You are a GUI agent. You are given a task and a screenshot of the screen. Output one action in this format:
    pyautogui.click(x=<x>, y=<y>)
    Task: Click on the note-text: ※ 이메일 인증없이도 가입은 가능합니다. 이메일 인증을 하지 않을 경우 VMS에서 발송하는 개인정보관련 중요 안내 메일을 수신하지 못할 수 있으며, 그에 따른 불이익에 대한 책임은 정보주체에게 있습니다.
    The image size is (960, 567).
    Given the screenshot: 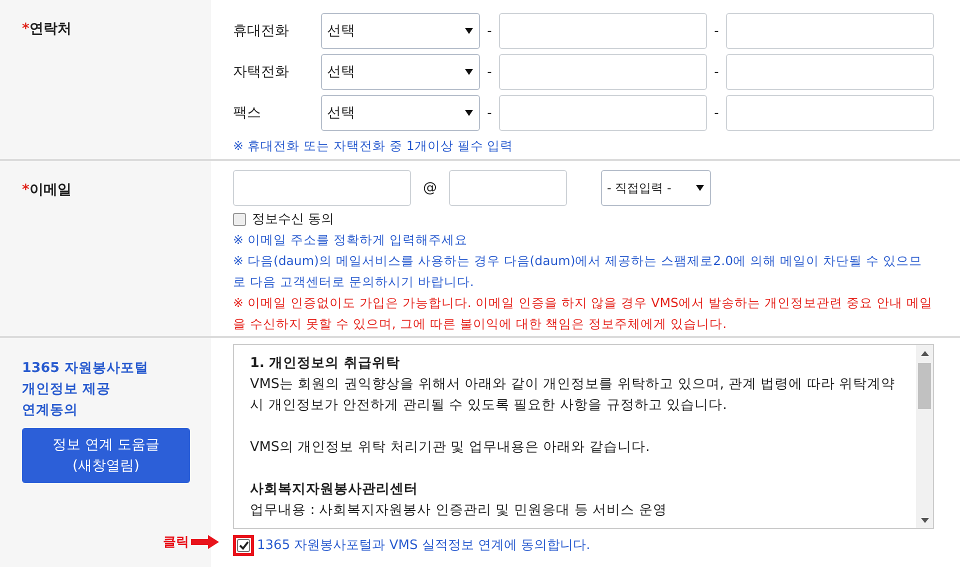 What is the action you would take?
    pyautogui.click(x=583, y=313)
    